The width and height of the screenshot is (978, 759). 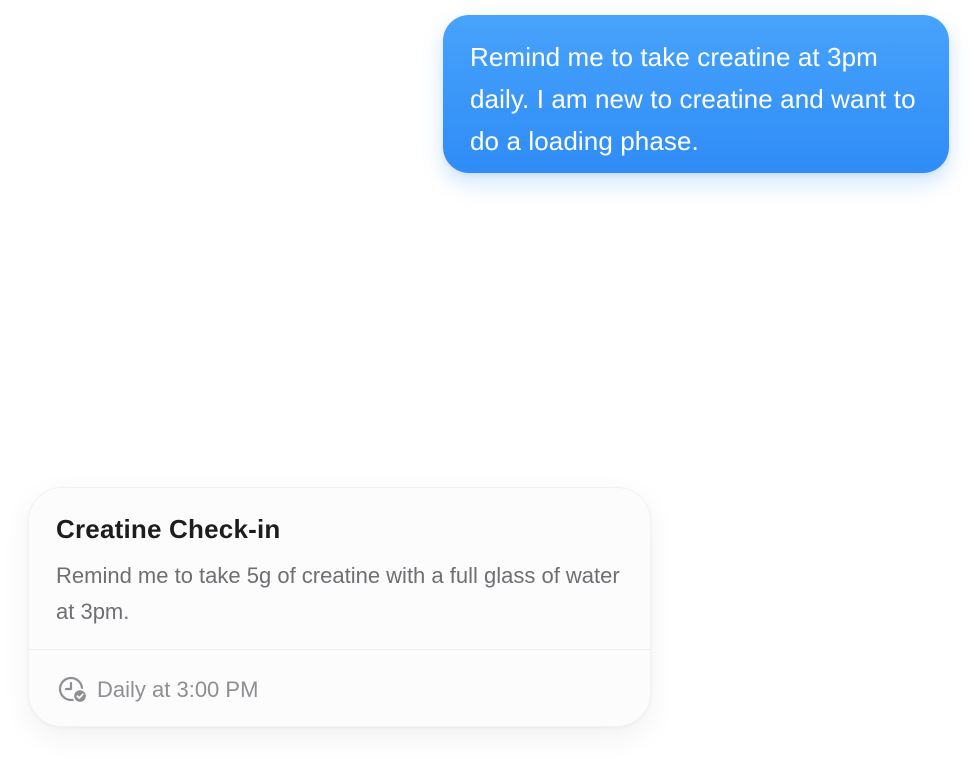 I want to click on clock-check-icon, so click(x=73, y=690).